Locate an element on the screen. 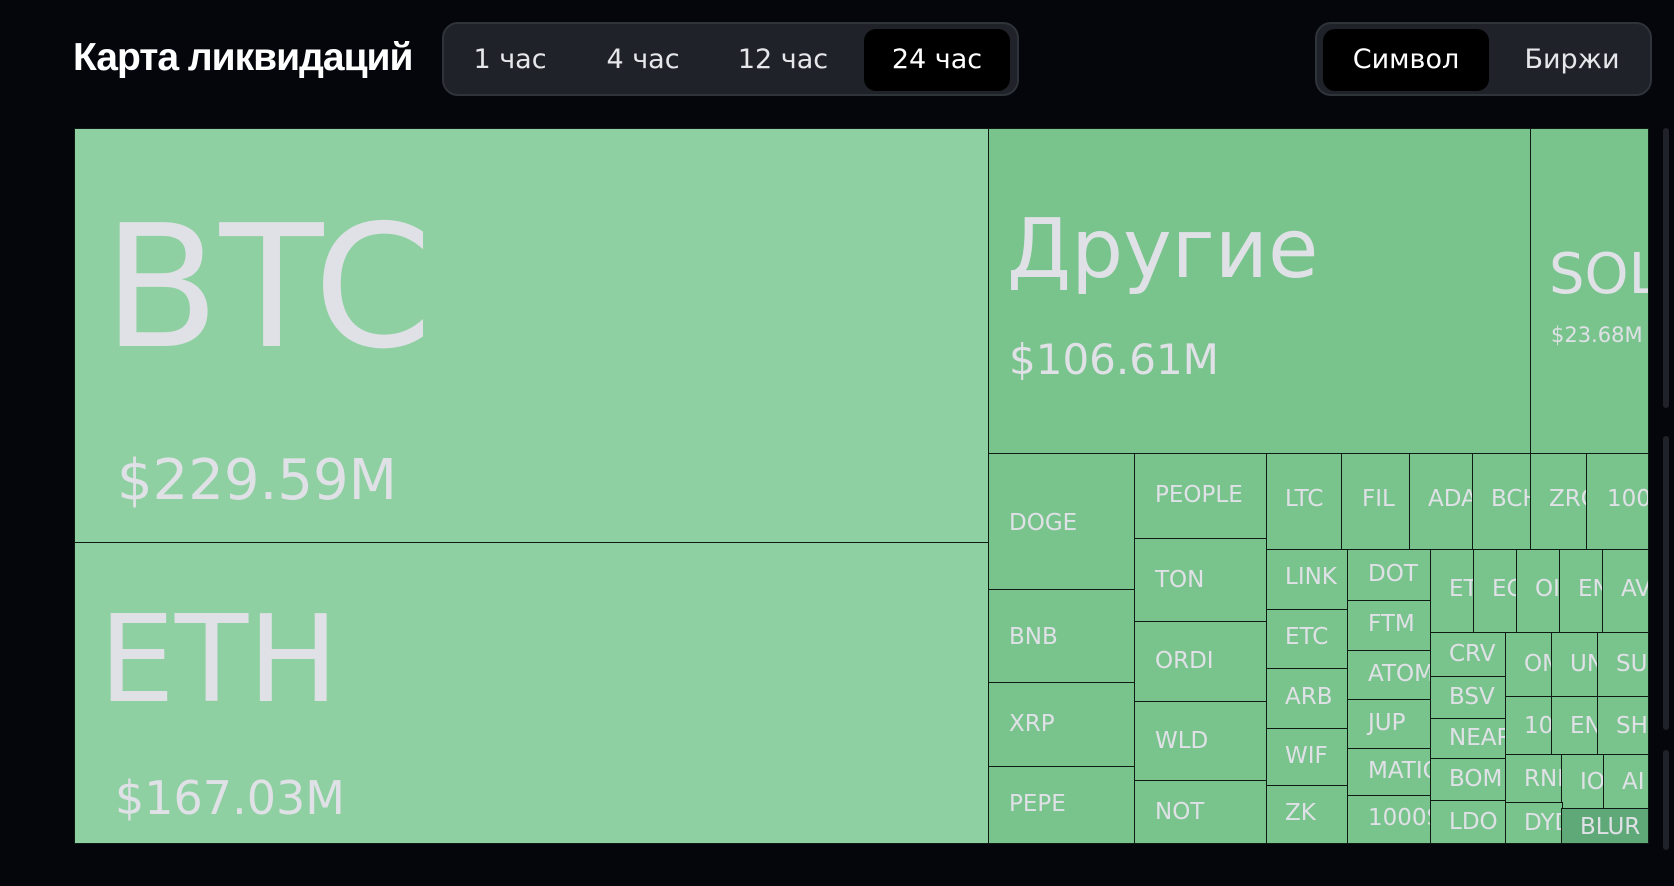  tile-rnd: RND is located at coordinates (1534, 779).